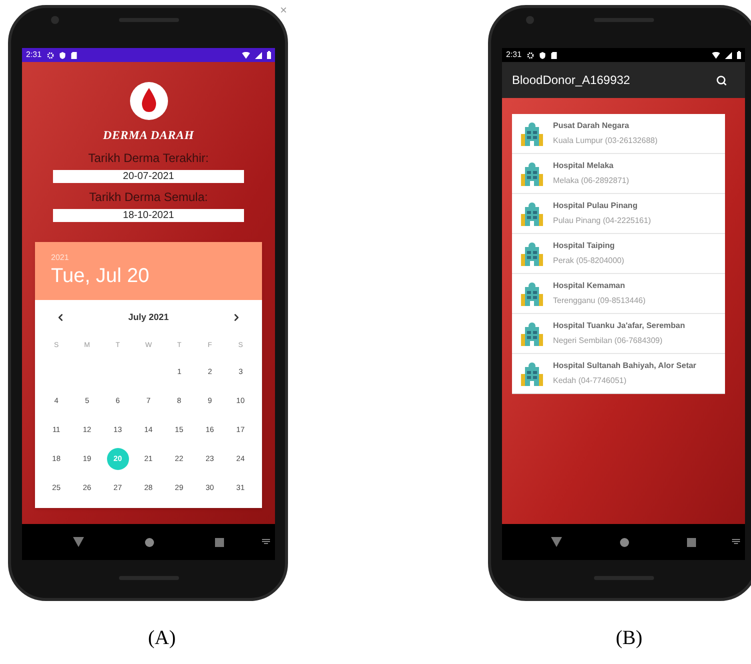 This screenshot has width=751, height=664. I want to click on hospital-item: Hospital Melaka Melaka (06-2892871), so click(618, 174).